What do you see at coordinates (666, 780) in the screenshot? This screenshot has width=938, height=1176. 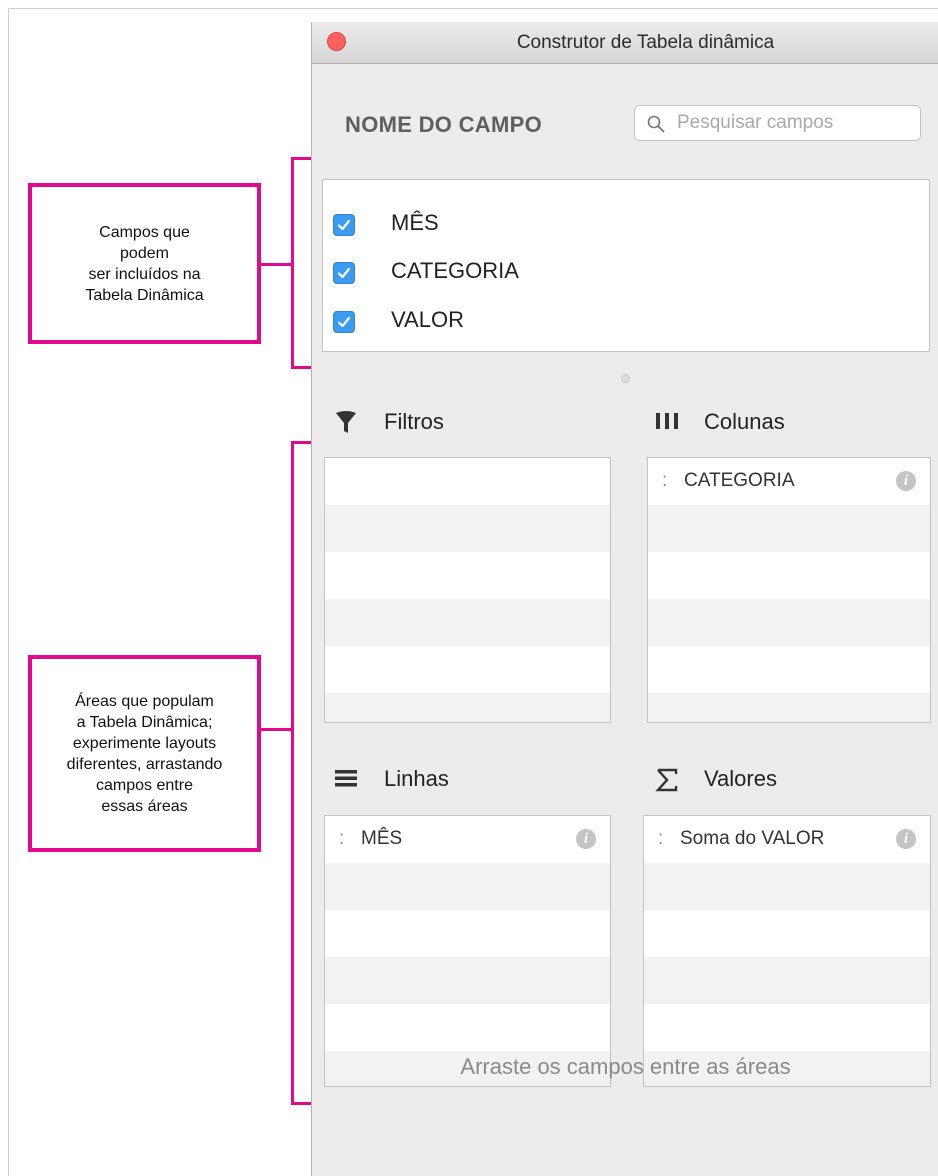 I see `sigma-icon` at bounding box center [666, 780].